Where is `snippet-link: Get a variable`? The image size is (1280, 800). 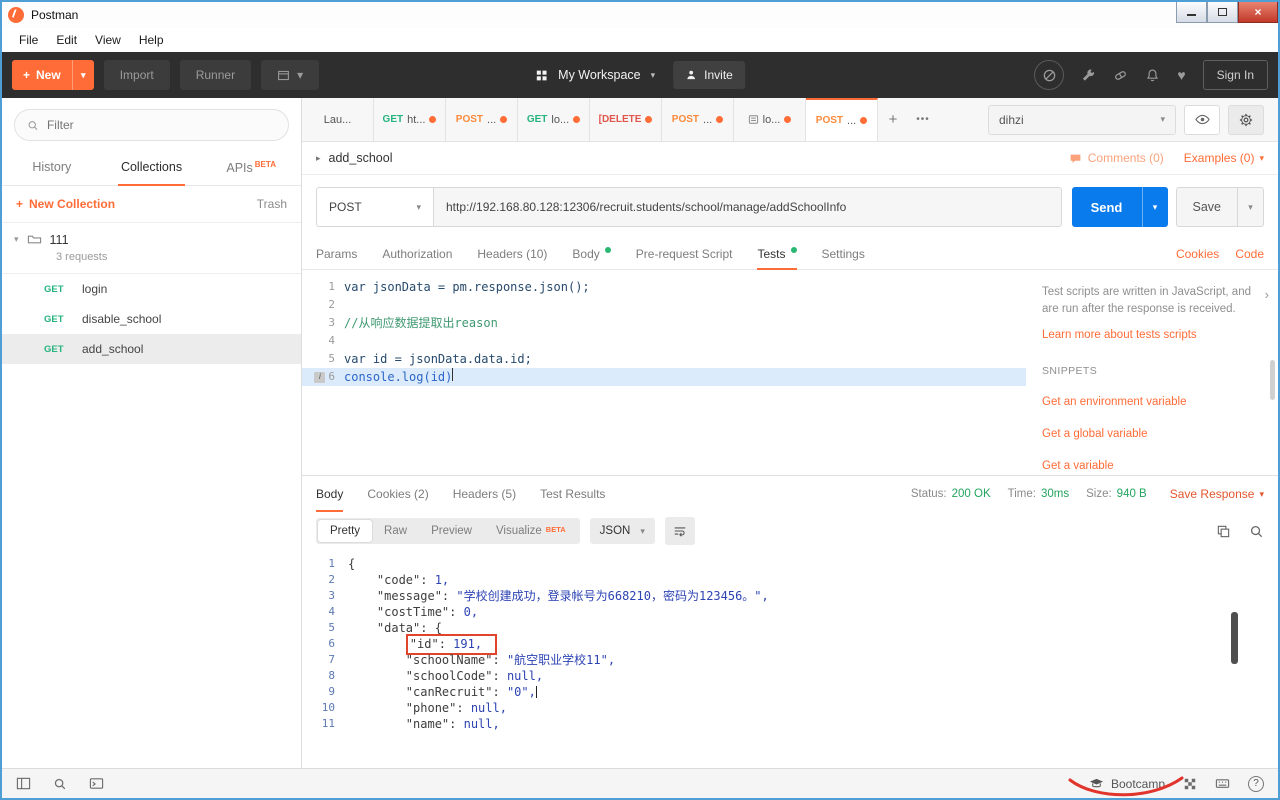 snippet-link: Get a variable is located at coordinates (1152, 466).